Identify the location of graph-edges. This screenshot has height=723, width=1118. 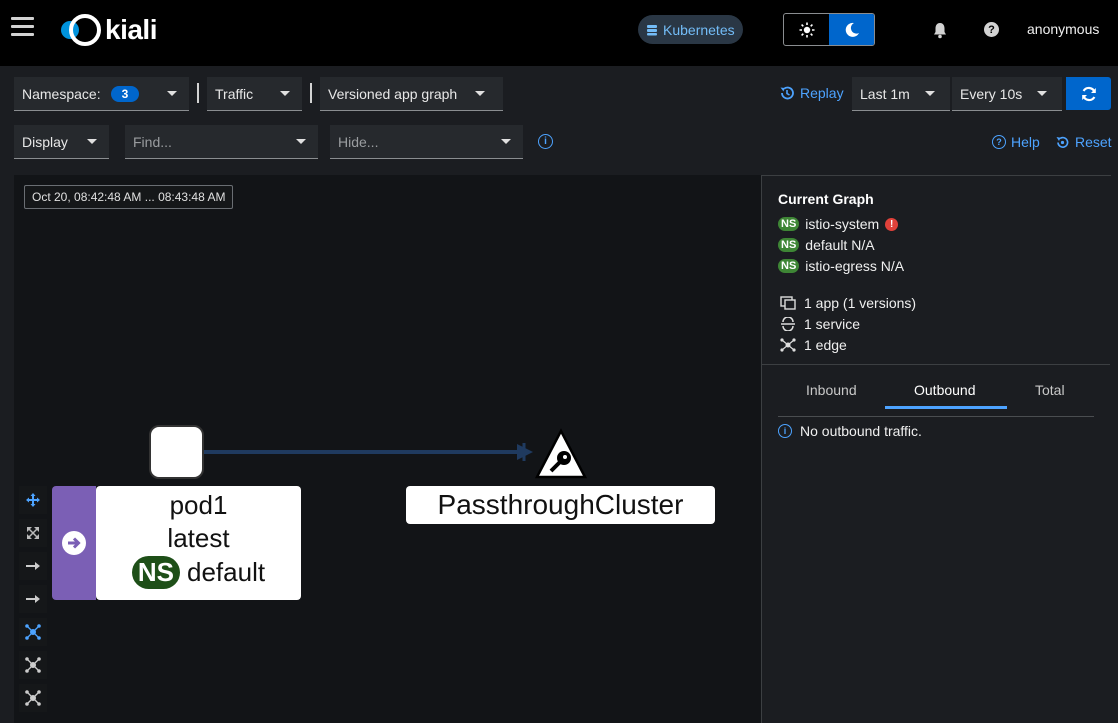
(368, 452).